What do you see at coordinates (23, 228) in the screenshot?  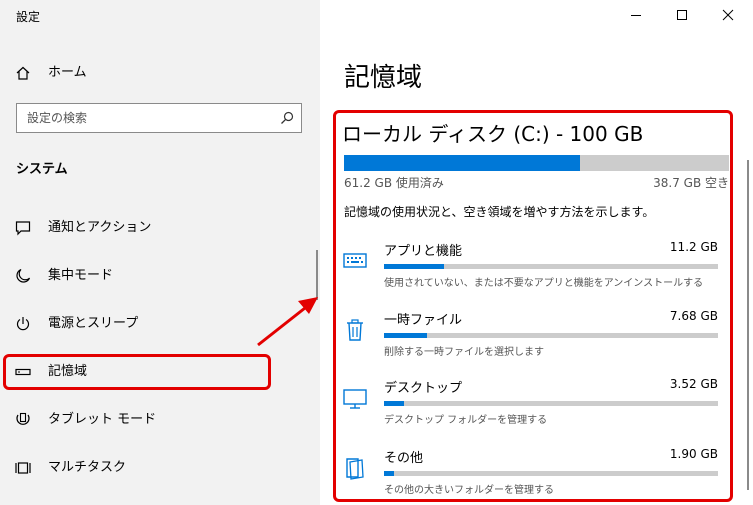 I see `notification-icon` at bounding box center [23, 228].